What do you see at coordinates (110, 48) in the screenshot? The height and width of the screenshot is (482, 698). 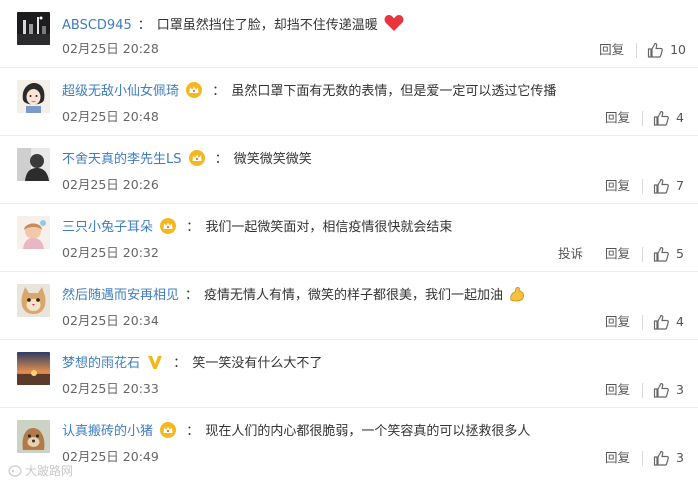 I see `comment-time: 02月25日 20:28` at bounding box center [110, 48].